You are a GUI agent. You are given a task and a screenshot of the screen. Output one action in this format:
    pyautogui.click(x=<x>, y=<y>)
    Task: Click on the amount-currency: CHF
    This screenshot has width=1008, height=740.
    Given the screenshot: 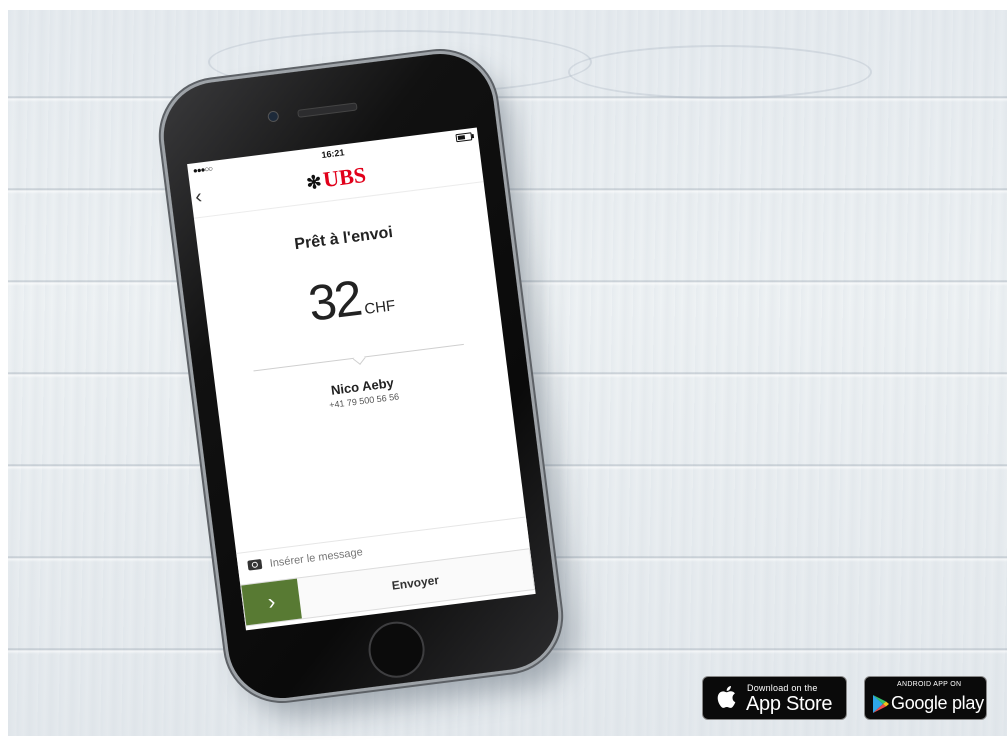 What is the action you would take?
    pyautogui.click(x=380, y=307)
    